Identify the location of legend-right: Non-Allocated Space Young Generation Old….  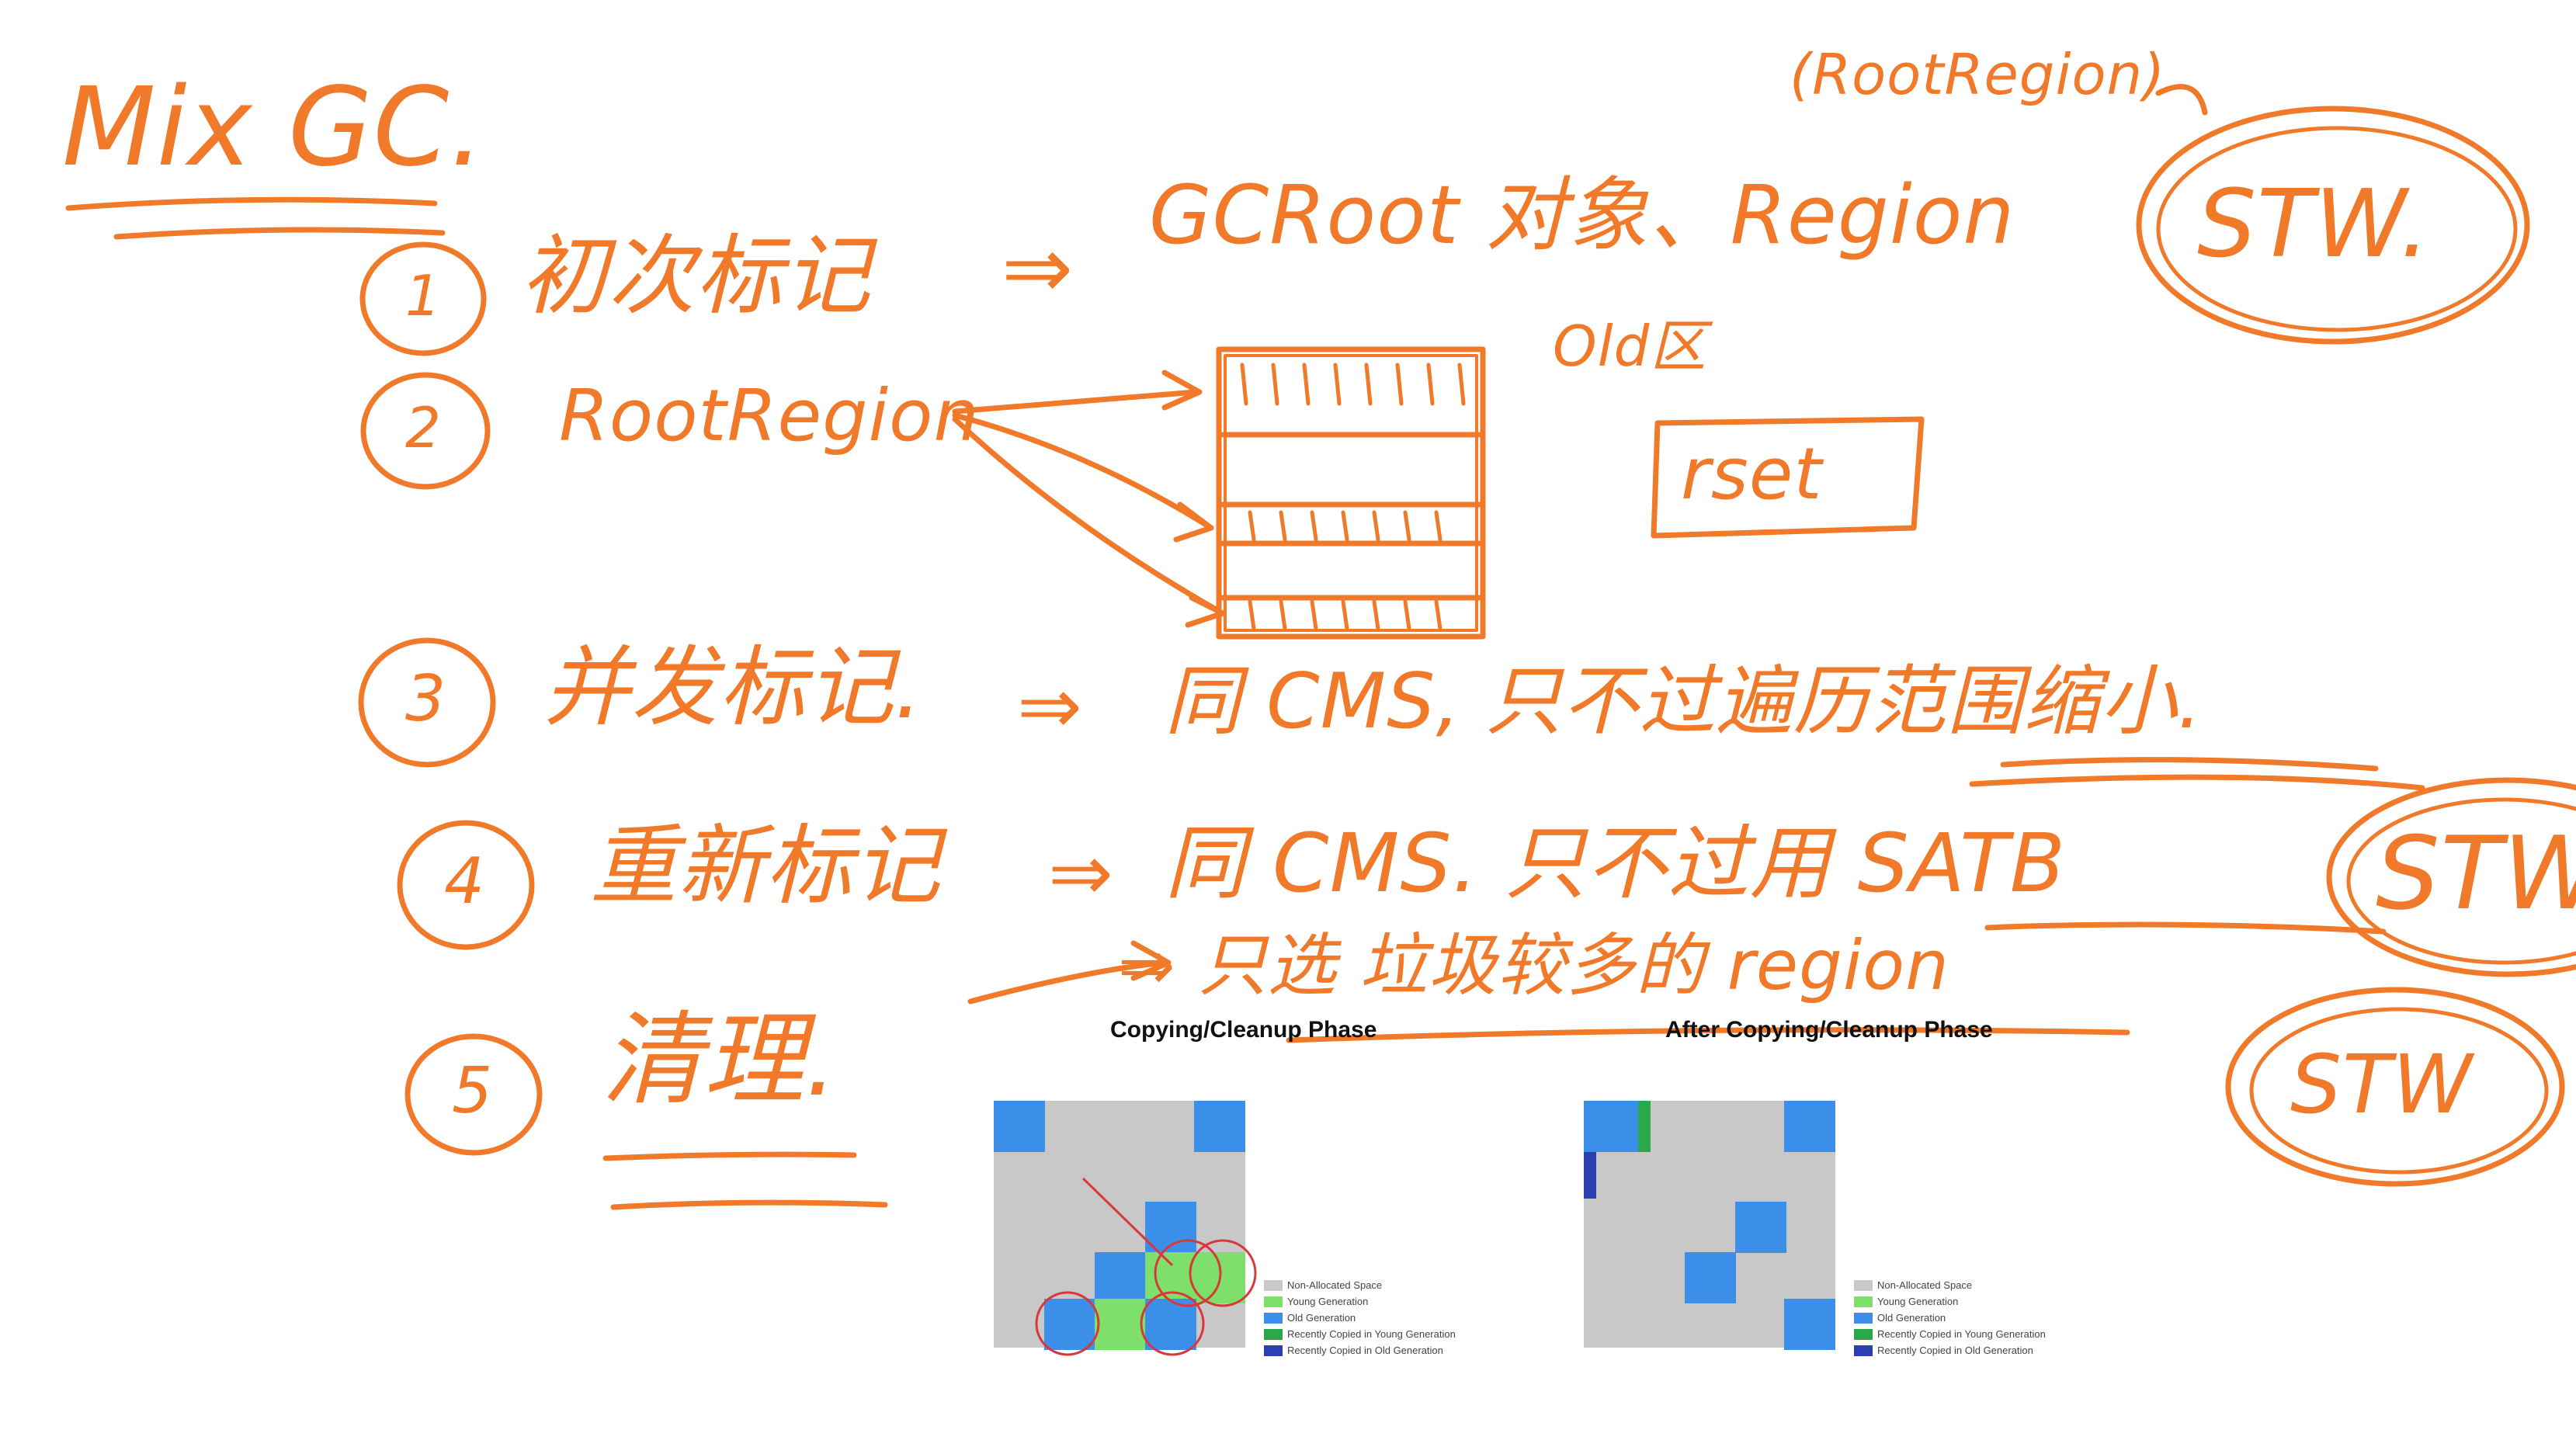
(1950, 1318).